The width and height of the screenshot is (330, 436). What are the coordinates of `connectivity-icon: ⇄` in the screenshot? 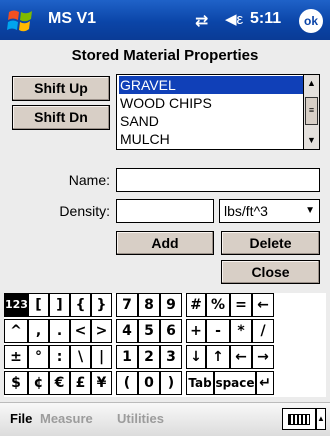 It's located at (201, 21).